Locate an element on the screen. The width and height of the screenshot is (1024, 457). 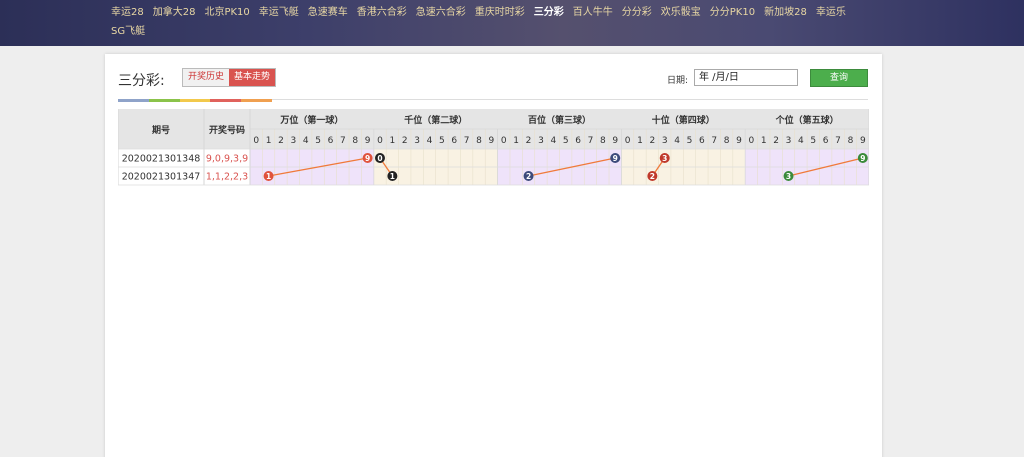
date-input: 年 /月/日 is located at coordinates (746, 77).